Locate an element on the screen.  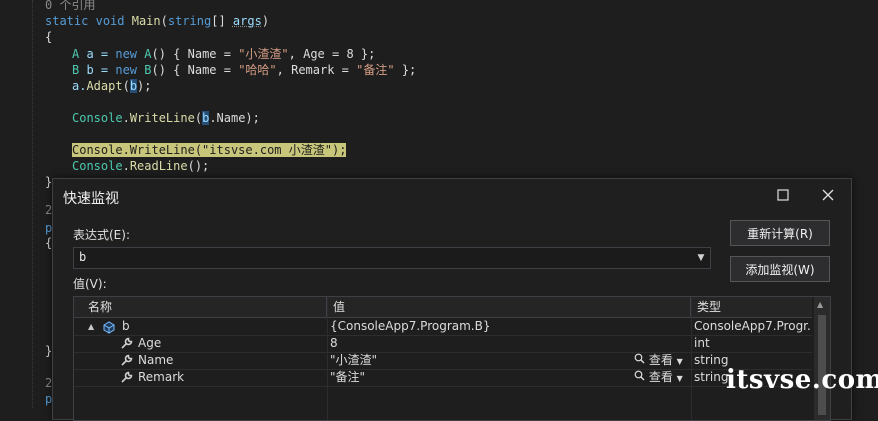
row-value: "备注" is located at coordinates (348, 377).